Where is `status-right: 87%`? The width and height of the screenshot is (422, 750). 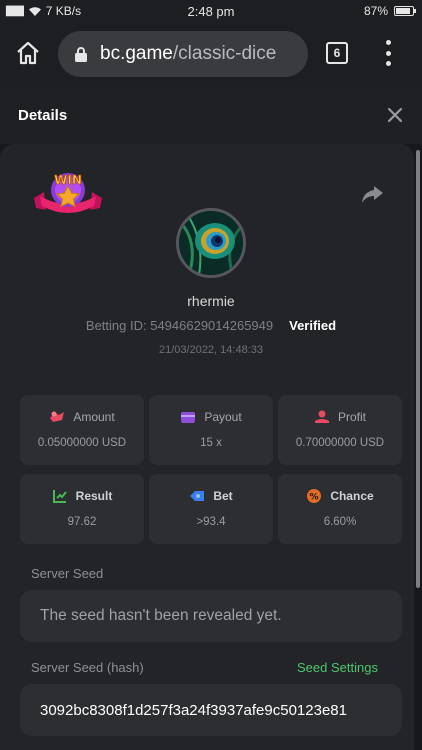
status-right: 87% is located at coordinates (389, 11).